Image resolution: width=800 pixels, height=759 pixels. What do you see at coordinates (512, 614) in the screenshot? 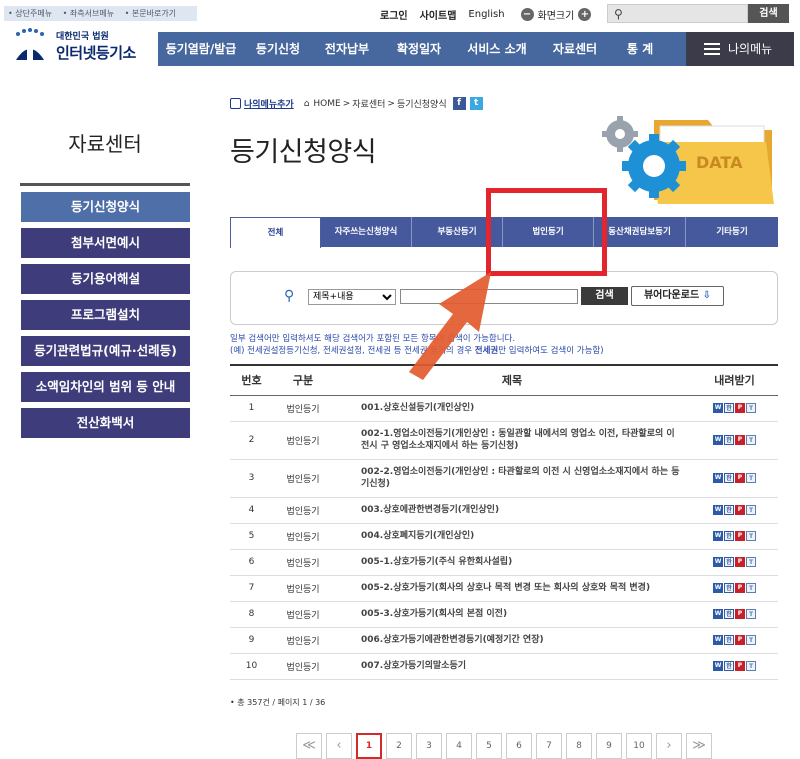
I see `row-title-link: 005-3.상호가등기(회사의 본점 이전)` at bounding box center [512, 614].